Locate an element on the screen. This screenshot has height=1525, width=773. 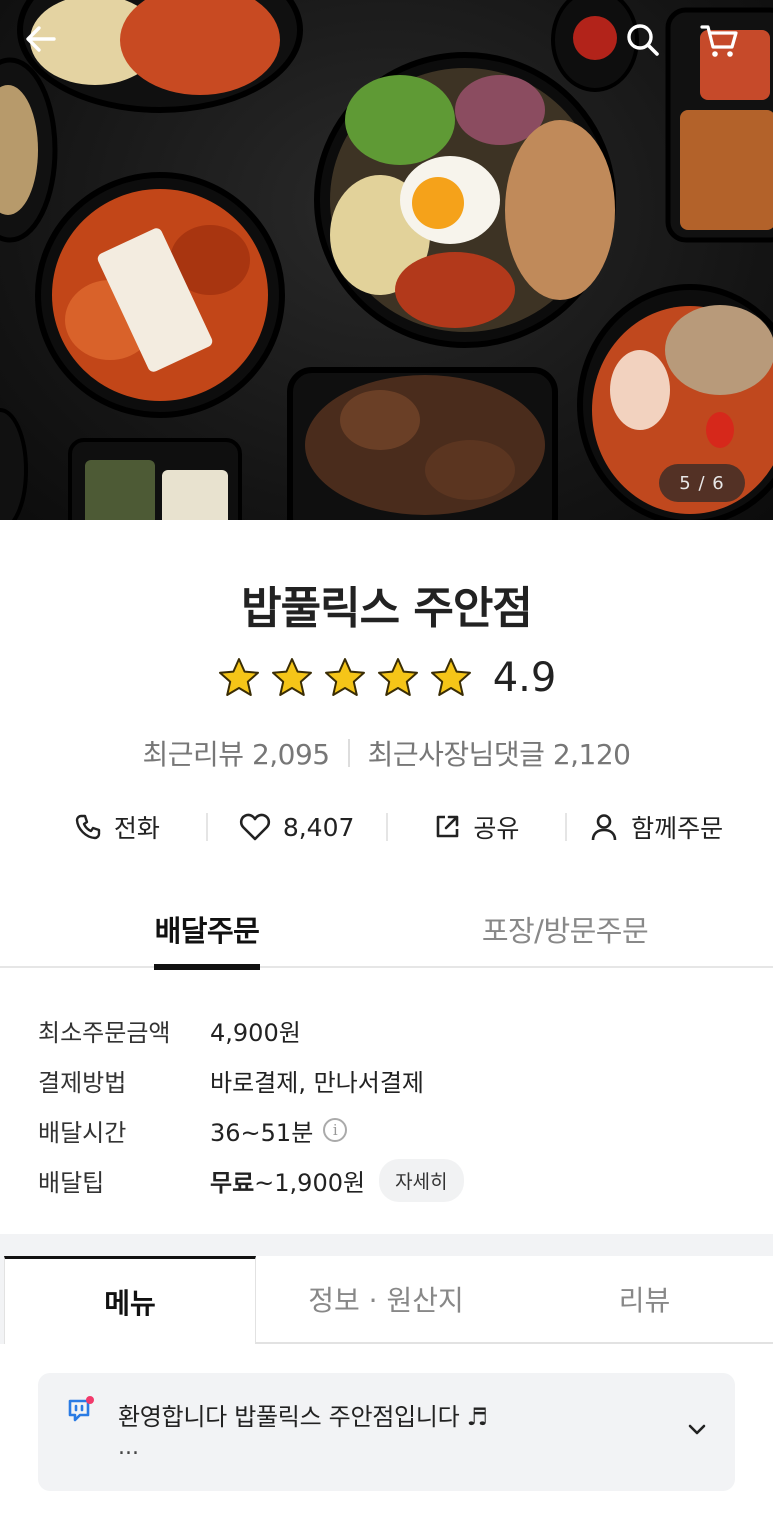
delivery-time-label: 배달시간 is located at coordinates (82, 1132).